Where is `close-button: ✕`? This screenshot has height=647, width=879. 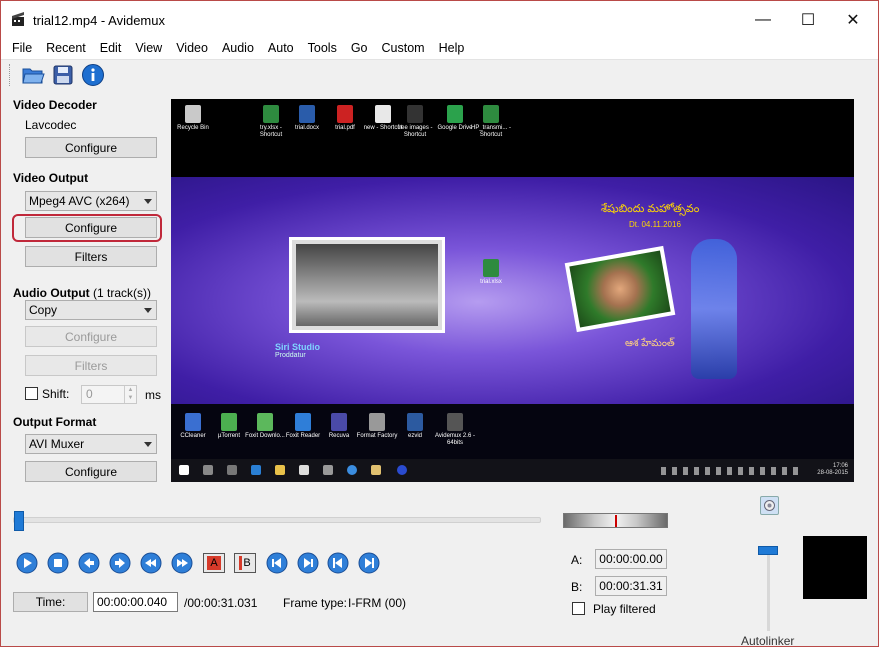 close-button: ✕ is located at coordinates (853, 20).